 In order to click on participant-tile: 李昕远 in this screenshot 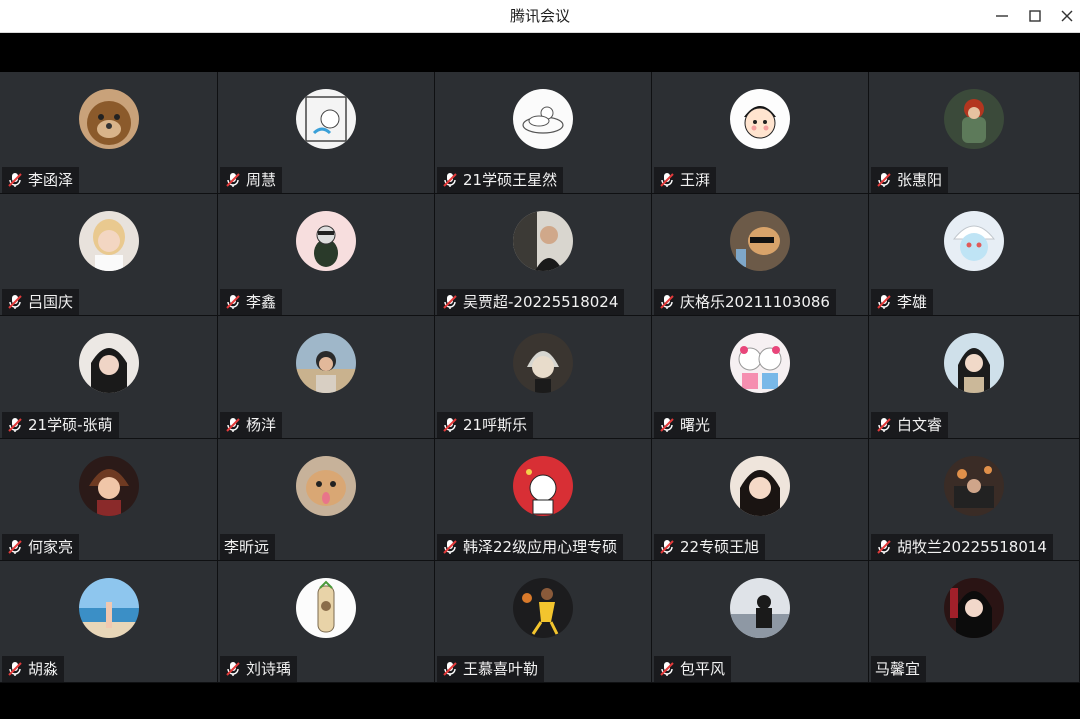, I will do `click(326, 499)`.